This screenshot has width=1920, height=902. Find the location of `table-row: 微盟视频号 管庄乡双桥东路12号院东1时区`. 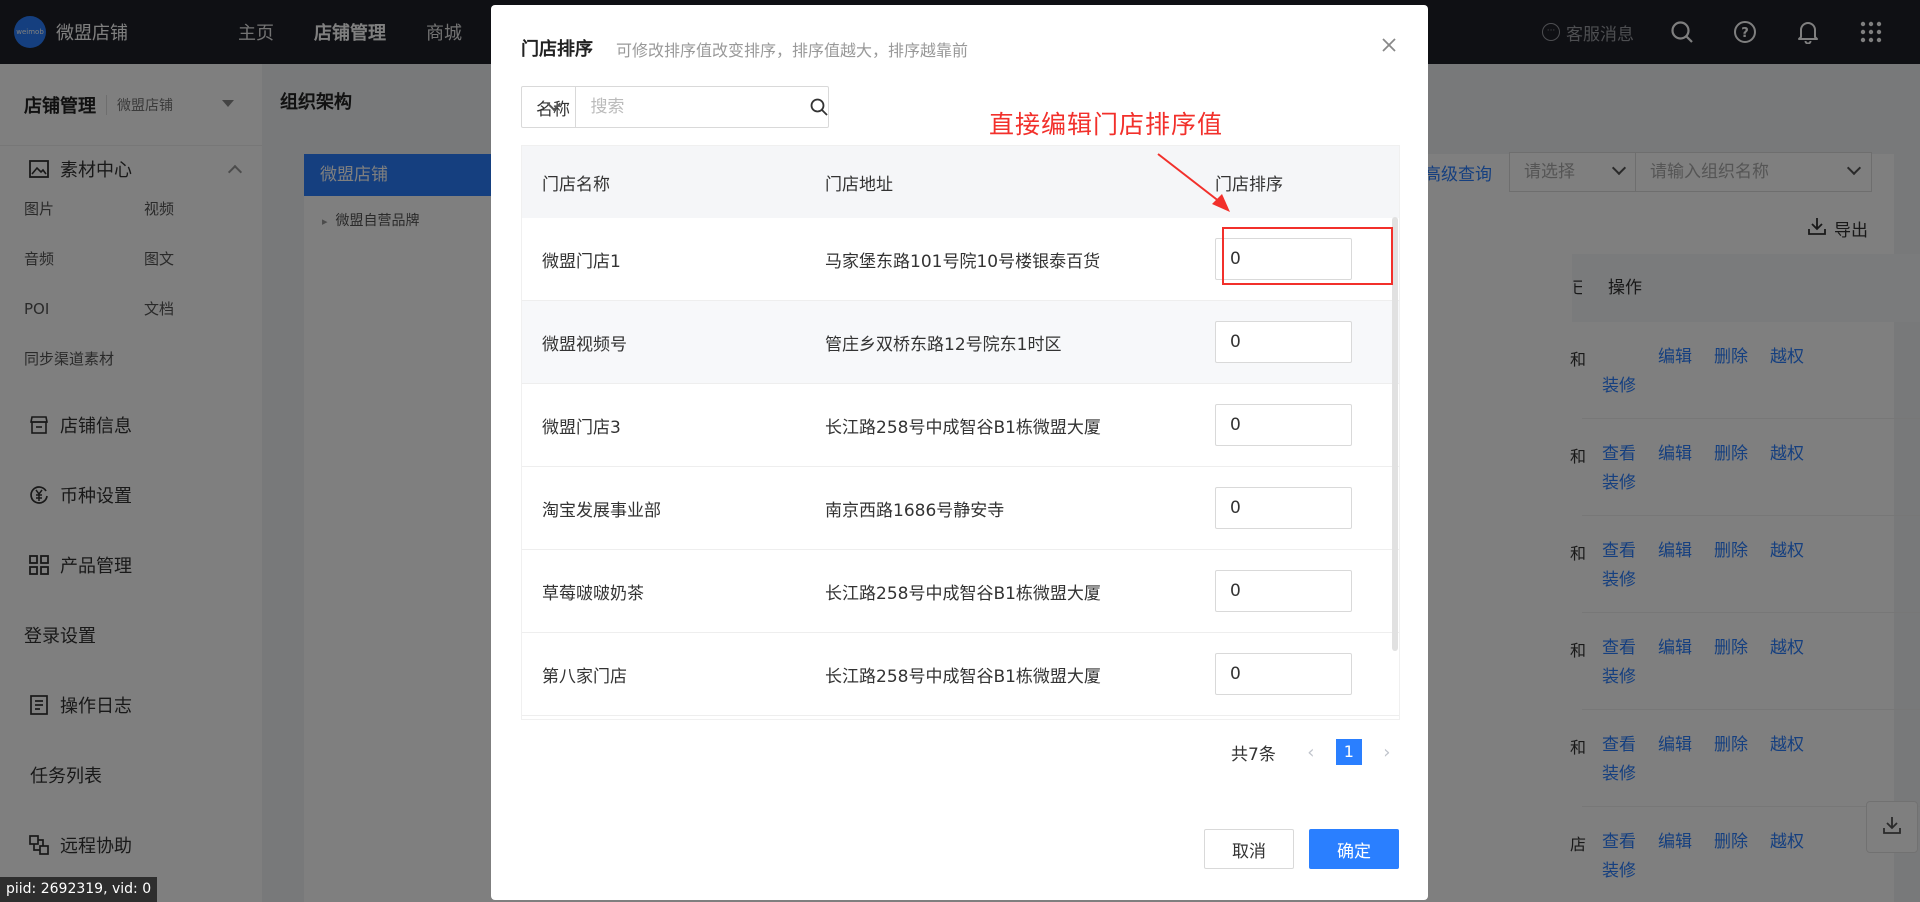

table-row: 微盟视频号 管庄乡双桥东路12号院东1时区 is located at coordinates (960, 342).